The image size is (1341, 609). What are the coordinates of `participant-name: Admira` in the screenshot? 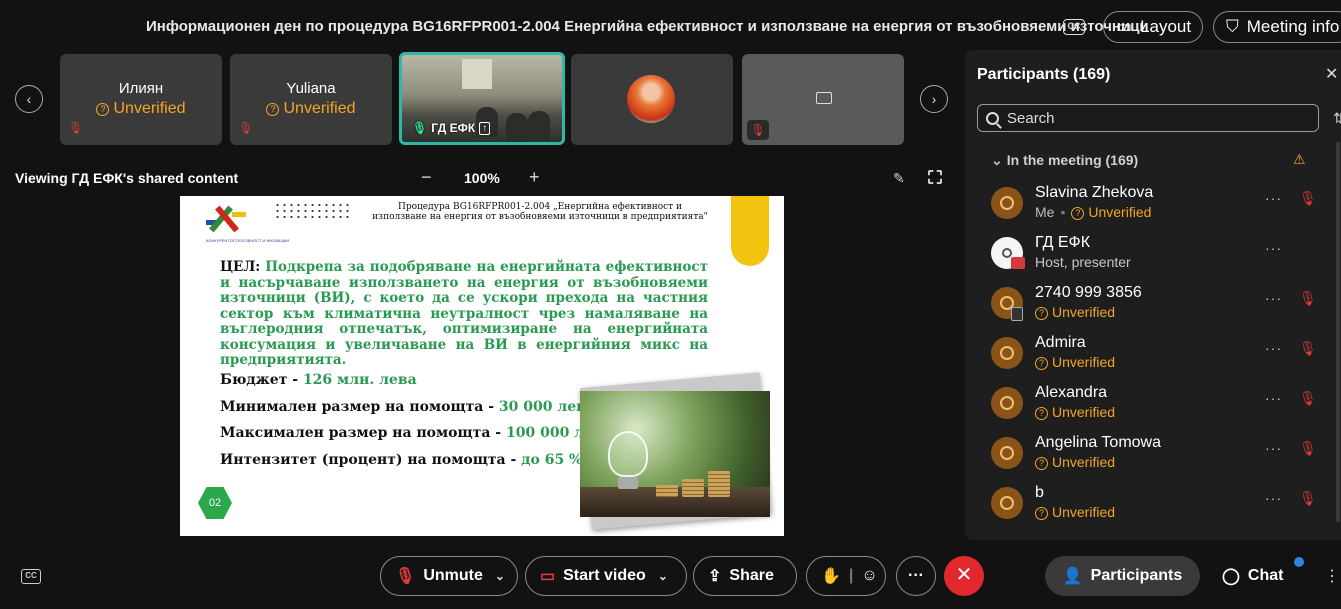 It's located at (1060, 342).